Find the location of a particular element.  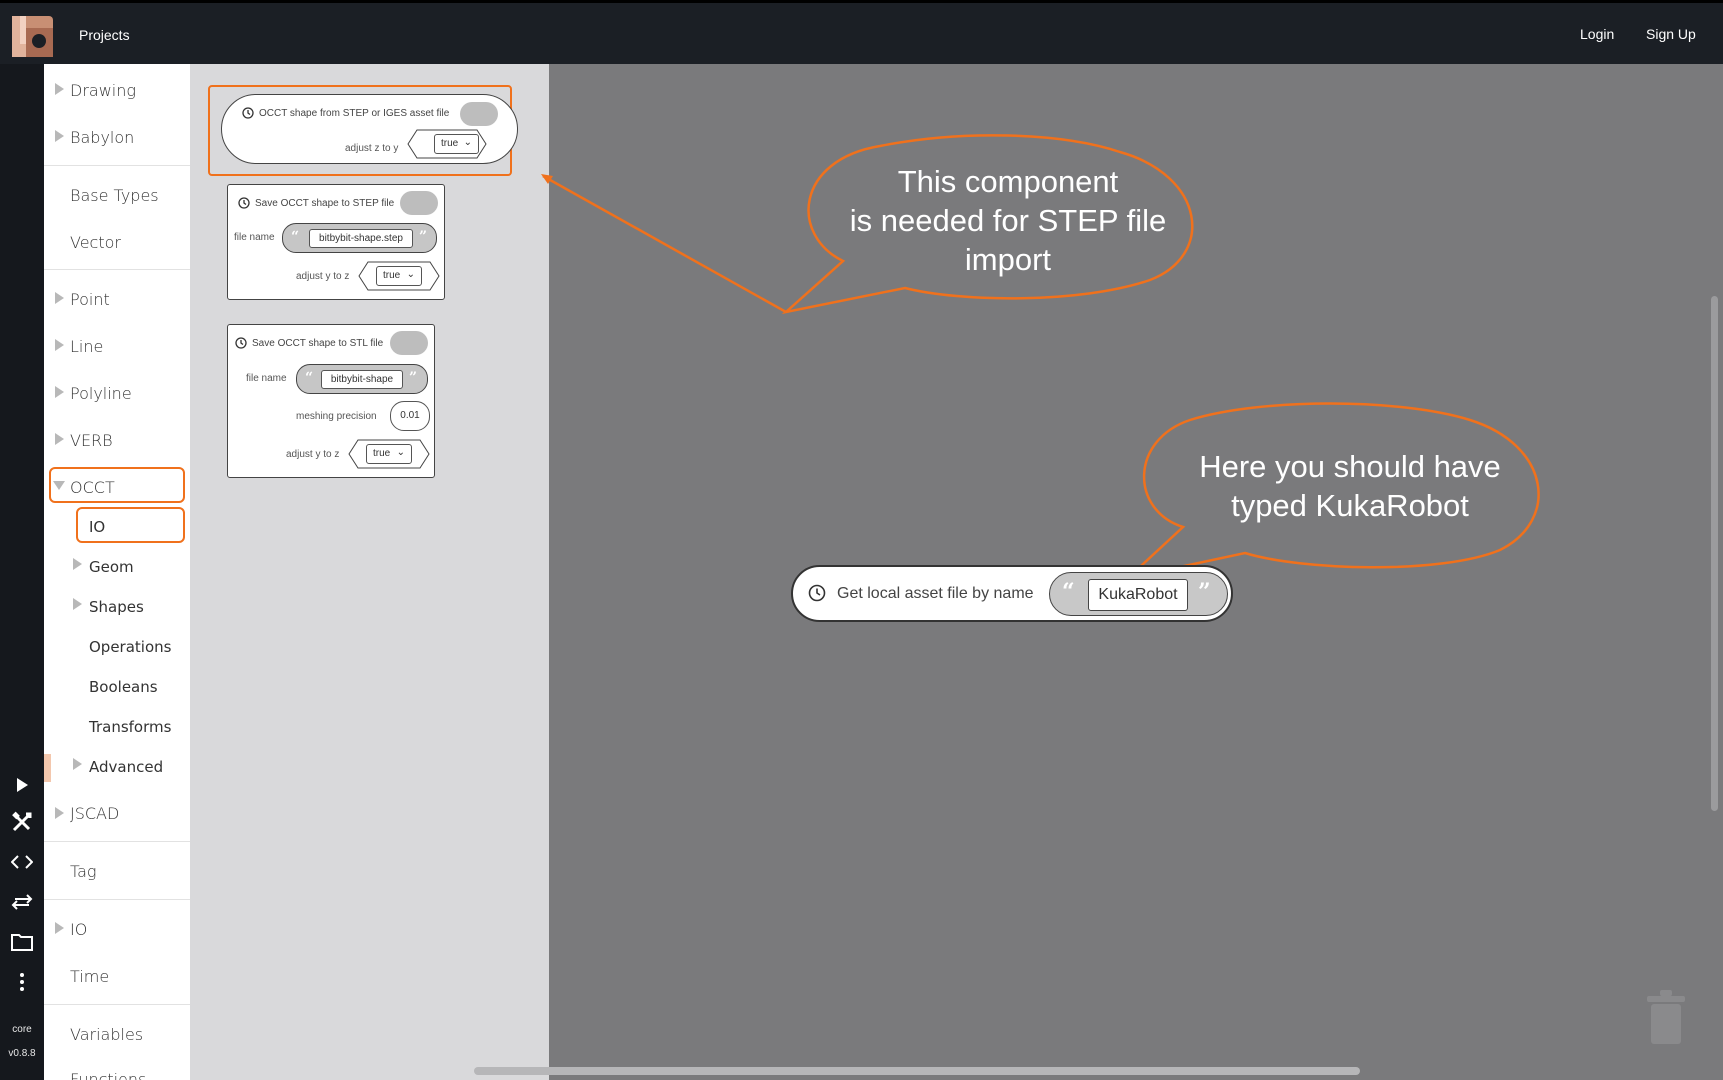

callout-line: is needed for STEP file is located at coordinates (1008, 220).